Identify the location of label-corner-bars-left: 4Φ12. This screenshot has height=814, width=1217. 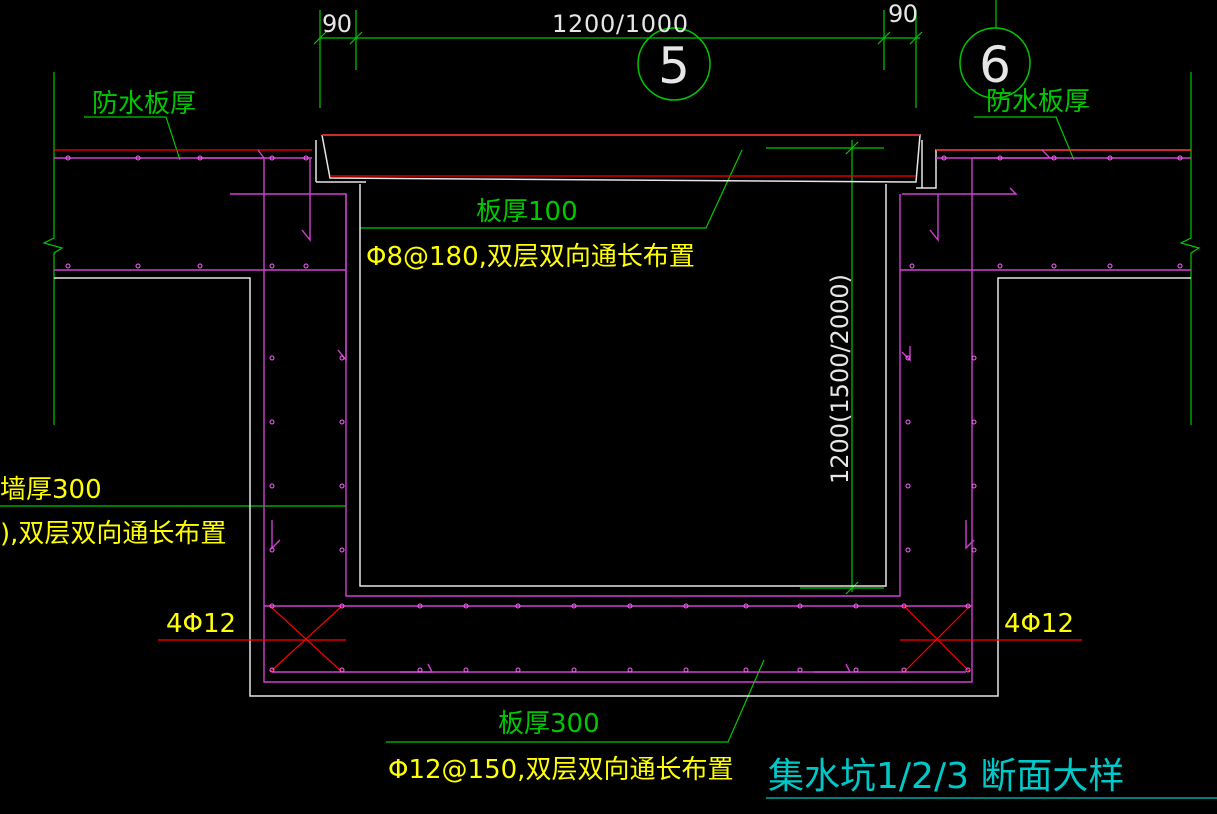
(201, 624).